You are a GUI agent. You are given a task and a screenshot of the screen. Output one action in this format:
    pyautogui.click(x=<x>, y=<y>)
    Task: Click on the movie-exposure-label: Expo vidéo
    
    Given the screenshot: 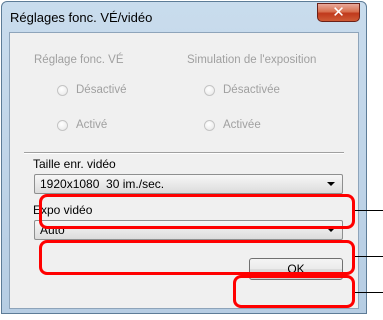 What is the action you would take?
    pyautogui.click(x=63, y=210)
    